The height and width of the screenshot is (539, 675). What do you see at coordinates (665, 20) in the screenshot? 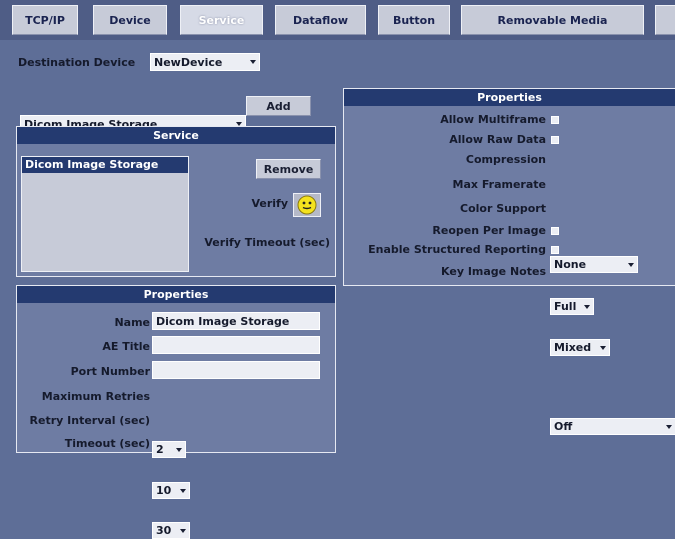
I see `tab-overflow` at bounding box center [665, 20].